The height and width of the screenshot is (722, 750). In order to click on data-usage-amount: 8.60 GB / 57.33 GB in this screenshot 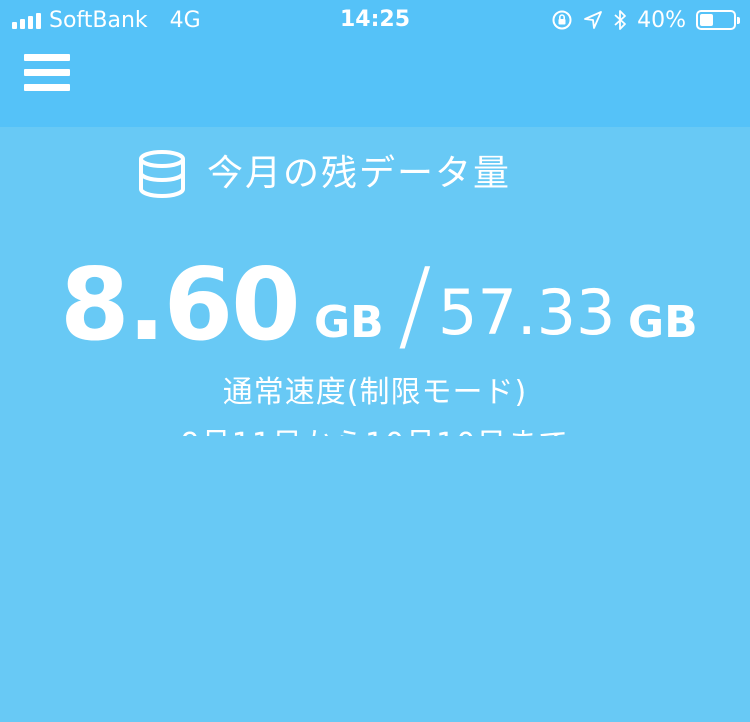, I will do `click(390, 305)`.